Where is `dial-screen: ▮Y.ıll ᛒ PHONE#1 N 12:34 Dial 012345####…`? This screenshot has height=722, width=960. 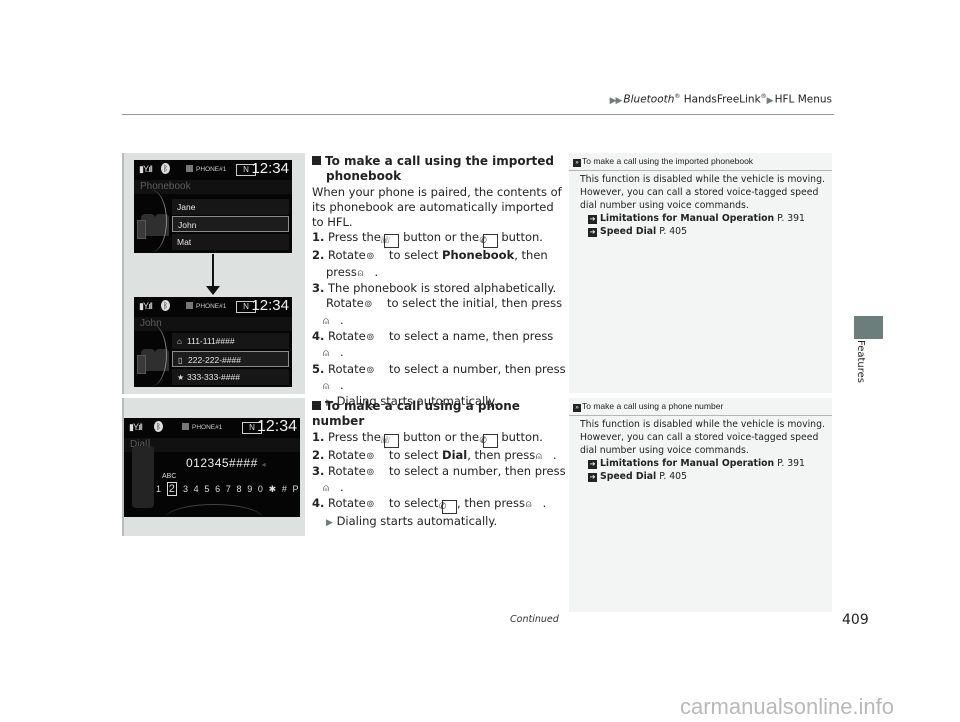 dial-screen: ▮Y.ıll ᛒ PHONE#1 N 12:34 Dial 012345####… is located at coordinates (212, 467).